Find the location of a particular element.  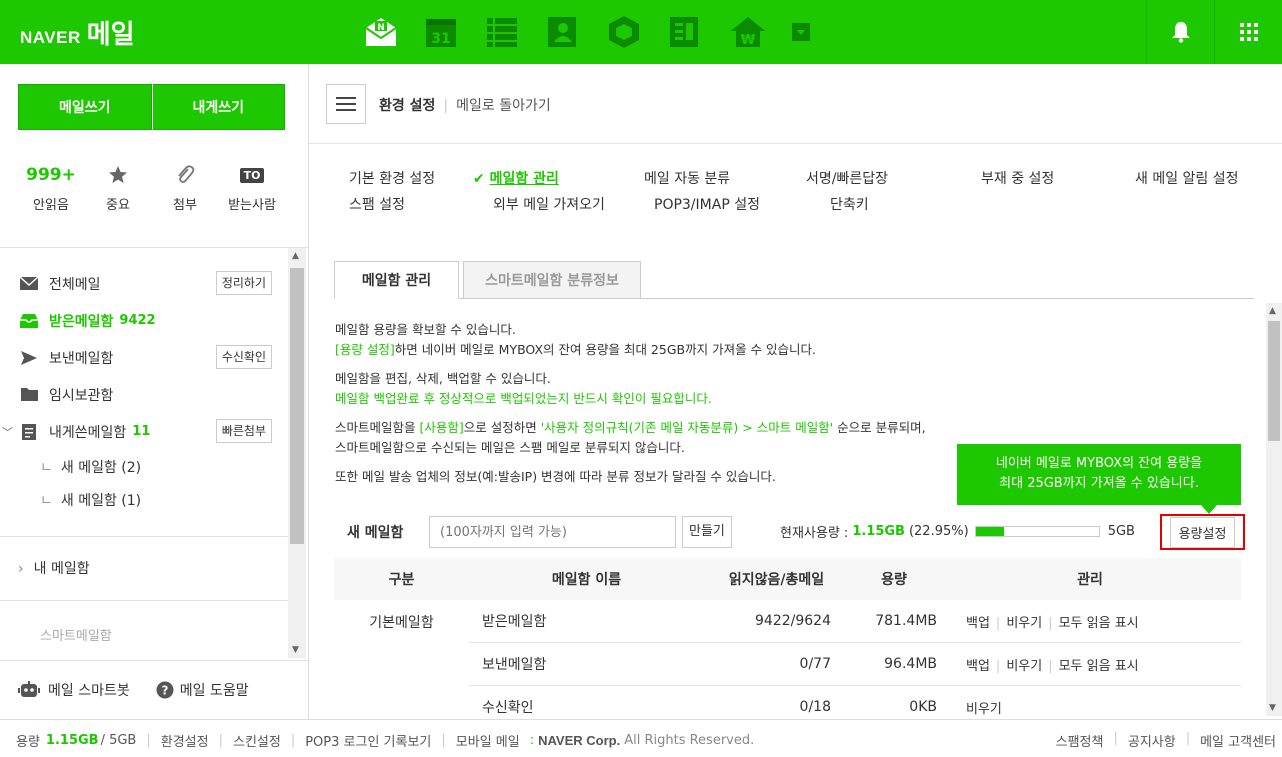

create-mailbox-button: 만들기 is located at coordinates (707, 532).